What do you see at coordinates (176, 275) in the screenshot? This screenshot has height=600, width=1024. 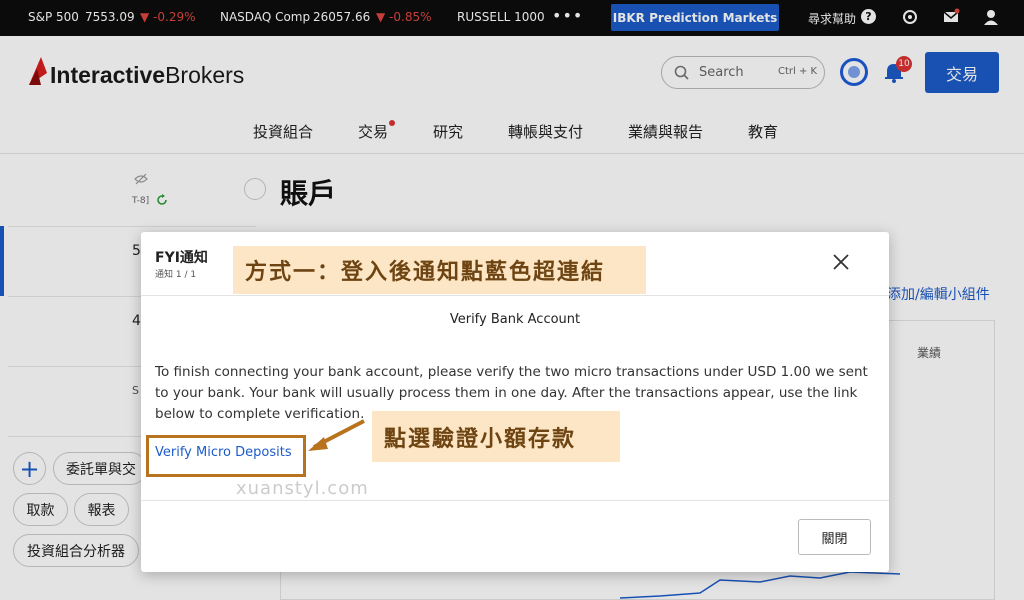 I see `dialog-subtitle: 通知 1 / 1` at bounding box center [176, 275].